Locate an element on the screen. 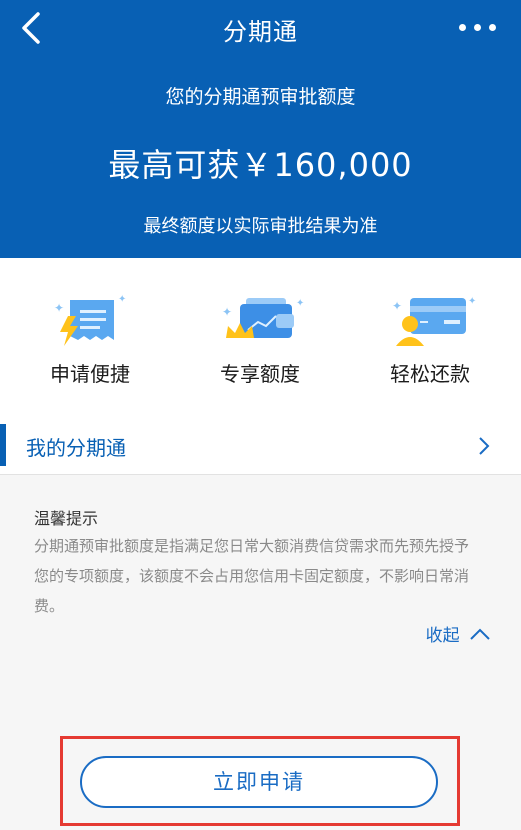 This screenshot has height=830, width=521. credit-amount: 最高可获￥160,000 is located at coordinates (260, 165).